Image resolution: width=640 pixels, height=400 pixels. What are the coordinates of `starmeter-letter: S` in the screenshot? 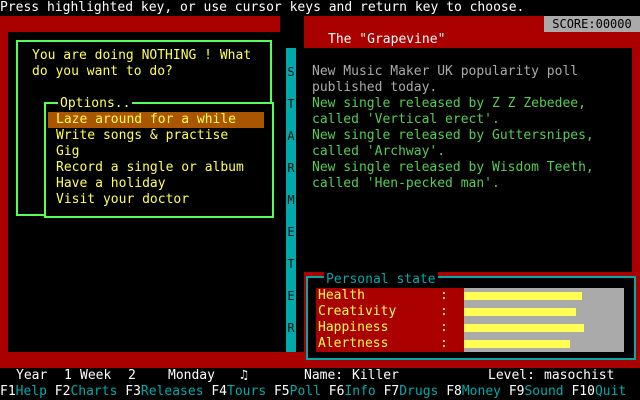 It's located at (291, 72).